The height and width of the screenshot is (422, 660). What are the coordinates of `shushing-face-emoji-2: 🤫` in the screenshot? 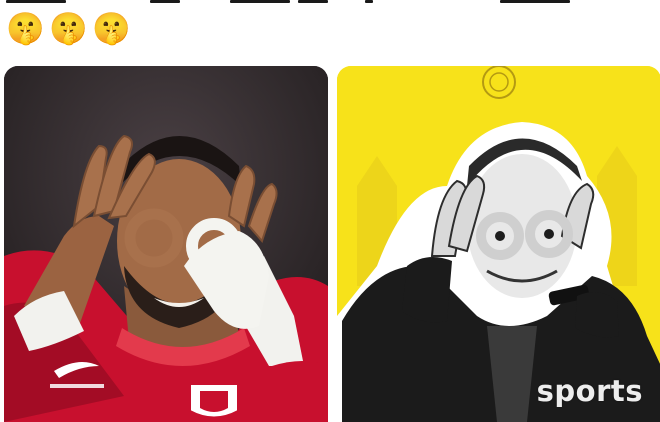 It's located at (68, 29).